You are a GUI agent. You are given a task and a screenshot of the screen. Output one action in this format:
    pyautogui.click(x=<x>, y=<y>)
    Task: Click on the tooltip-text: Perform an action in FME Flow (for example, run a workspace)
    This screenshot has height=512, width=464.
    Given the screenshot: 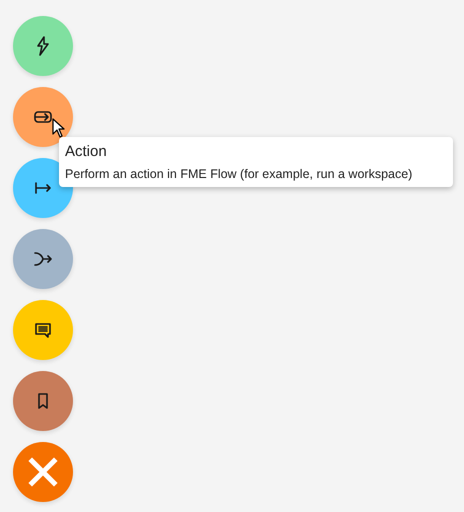 What is the action you would take?
    pyautogui.click(x=239, y=174)
    